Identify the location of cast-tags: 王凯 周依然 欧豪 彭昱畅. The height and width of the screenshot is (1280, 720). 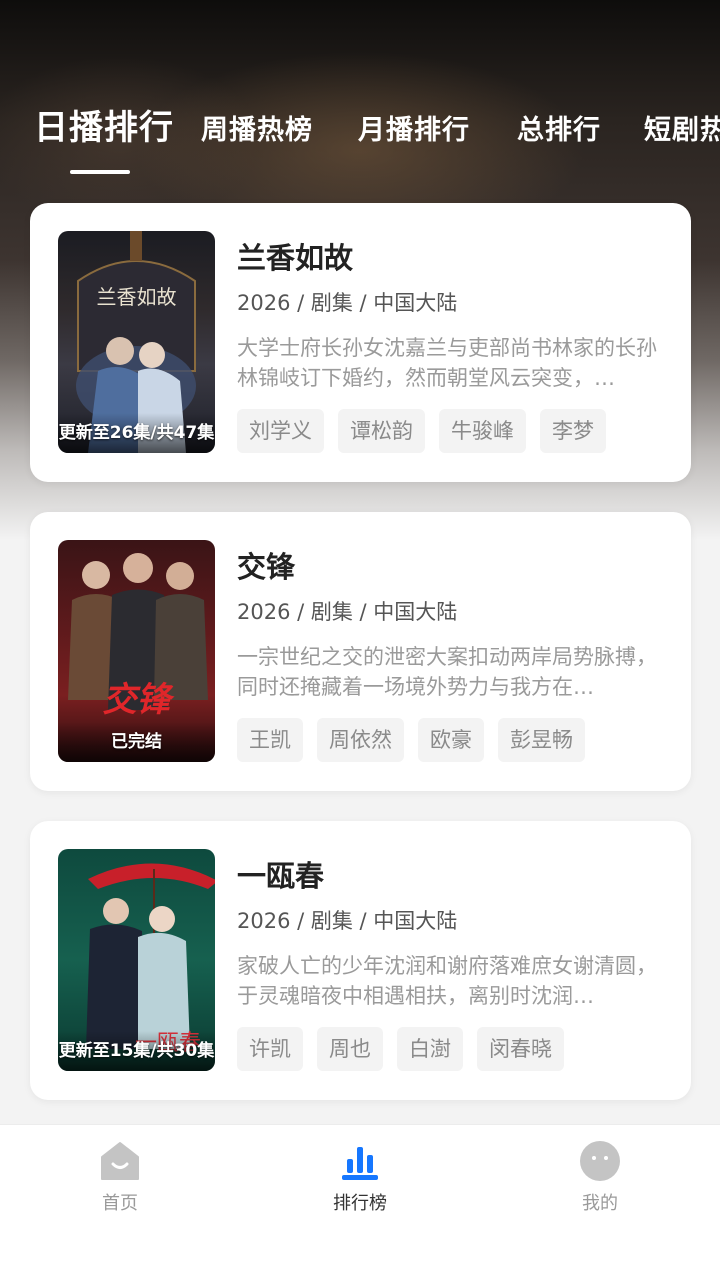
(418, 740).